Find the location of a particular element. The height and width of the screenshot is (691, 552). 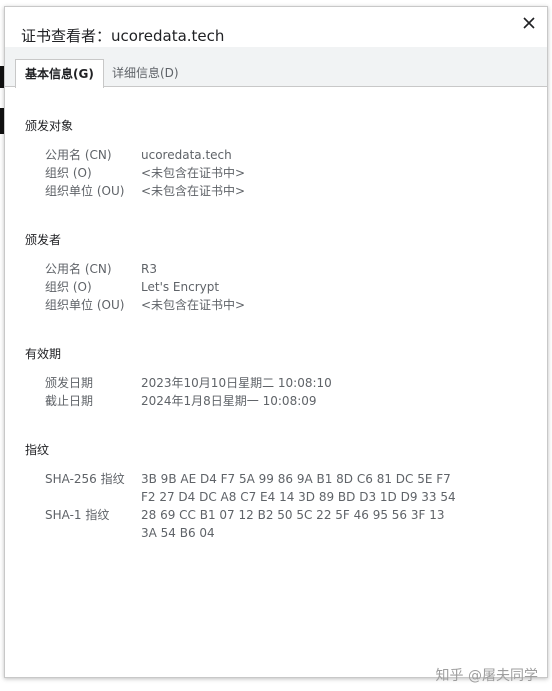

validity-expires-row: 截止日期 2024年1月8日星期一 10:08:09 is located at coordinates (181, 401).